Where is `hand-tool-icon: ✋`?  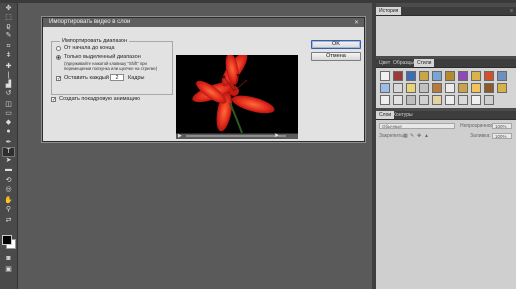 hand-tool-icon: ✋ is located at coordinates (8, 201).